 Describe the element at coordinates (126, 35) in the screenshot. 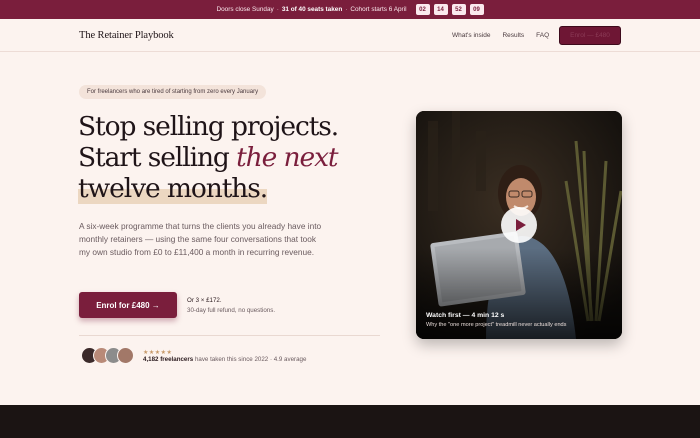

I see `site-logo: The Retainer Playbook` at that location.